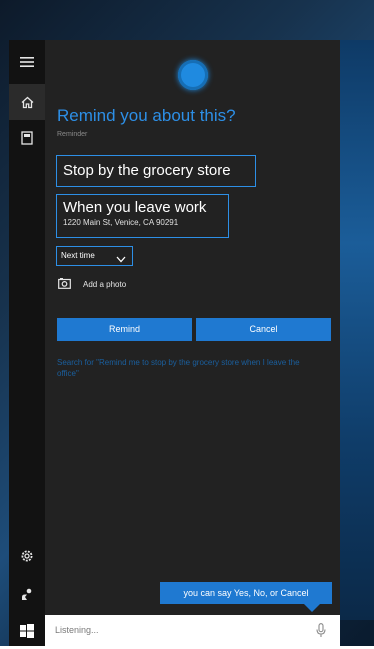 This screenshot has height=649, width=374. What do you see at coordinates (27, 138) in the screenshot?
I see `notebook-icon` at bounding box center [27, 138].